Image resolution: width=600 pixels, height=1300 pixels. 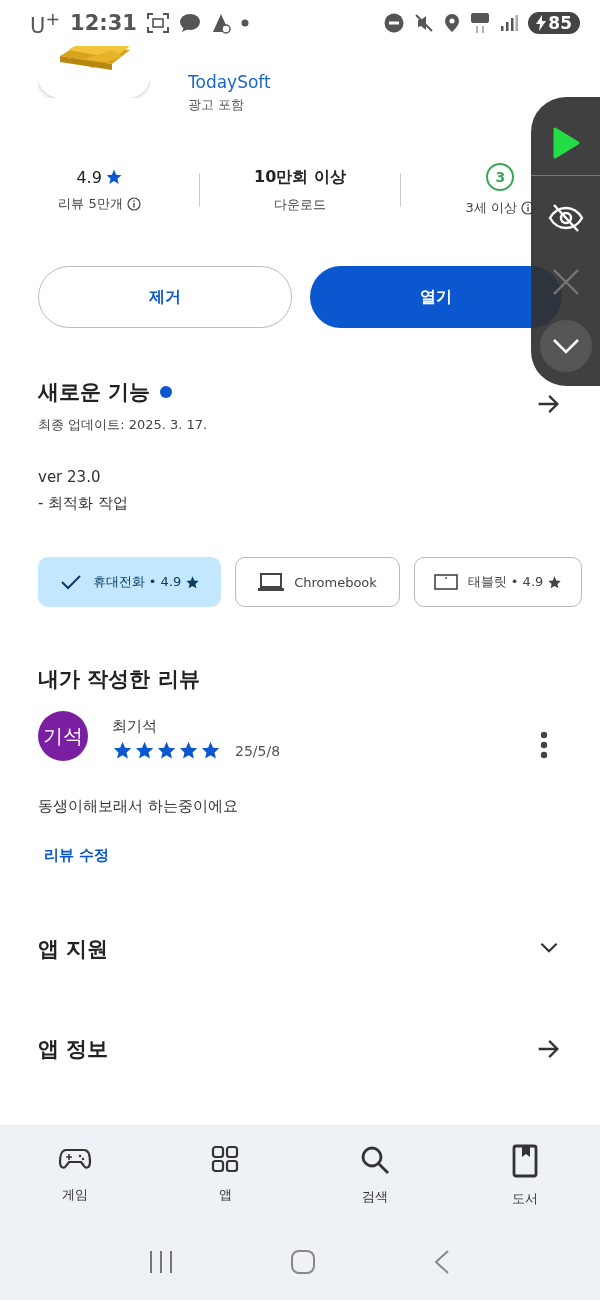 What do you see at coordinates (94, 392) in the screenshot?
I see `section-title: 새로운 기능` at bounding box center [94, 392].